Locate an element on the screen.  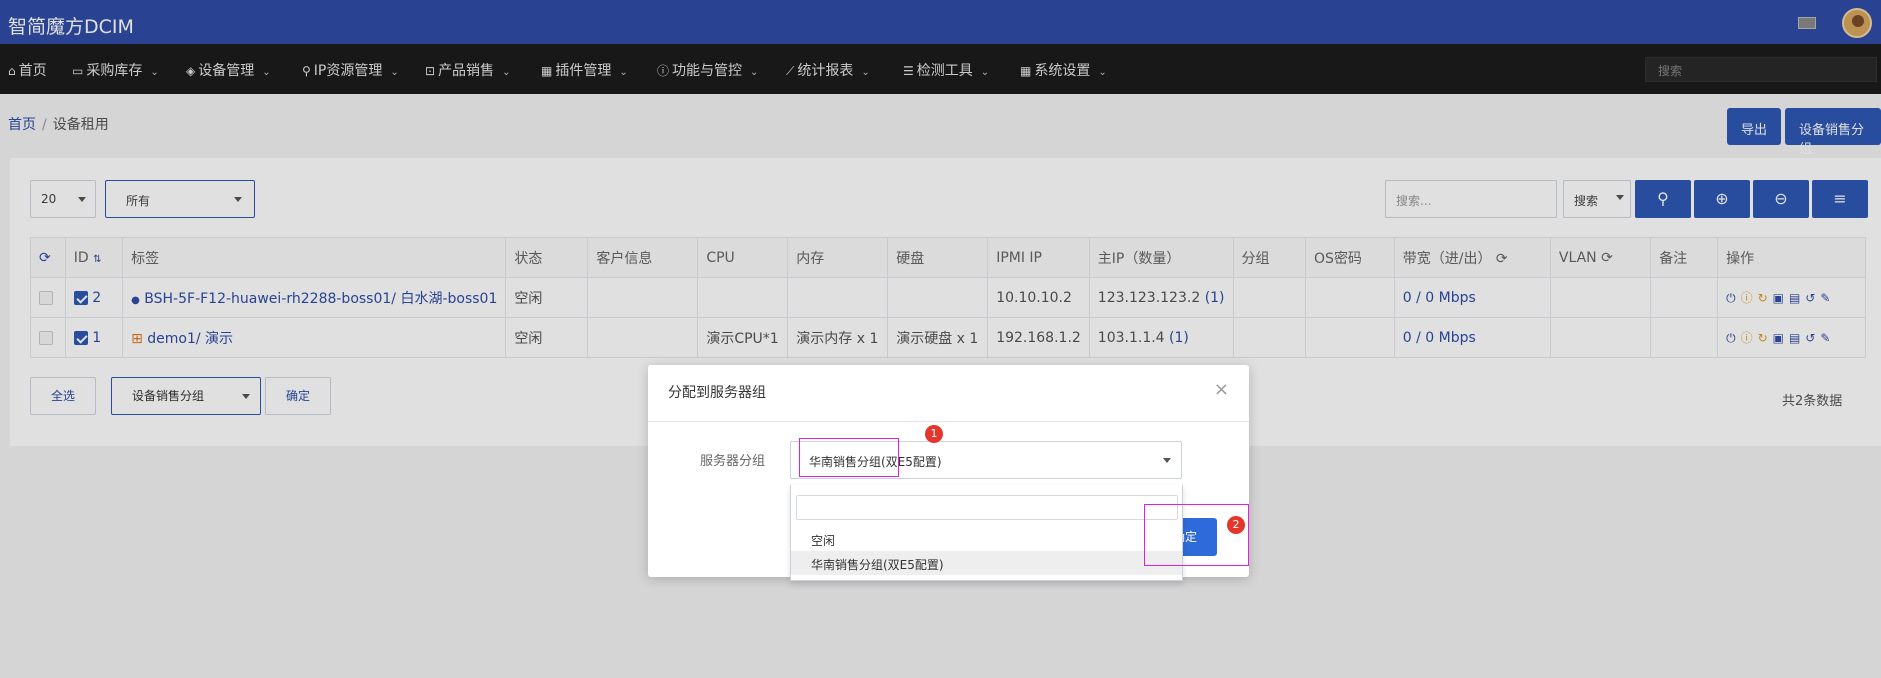
server-group-dropdown: 空闲 华南销售分组(双E5配置) is located at coordinates (986, 533).